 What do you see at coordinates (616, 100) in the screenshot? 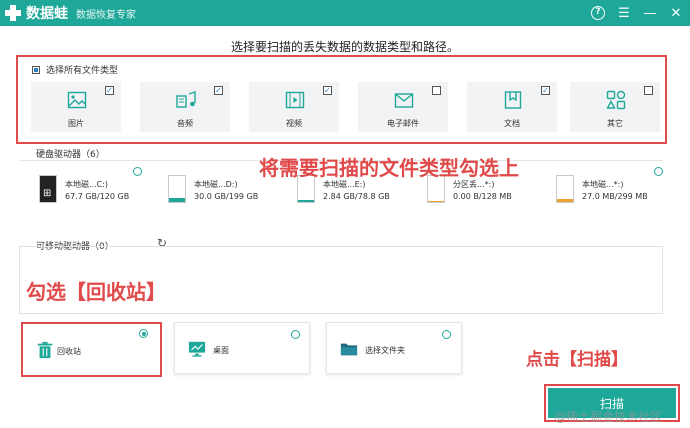
I see `other-icon` at bounding box center [616, 100].